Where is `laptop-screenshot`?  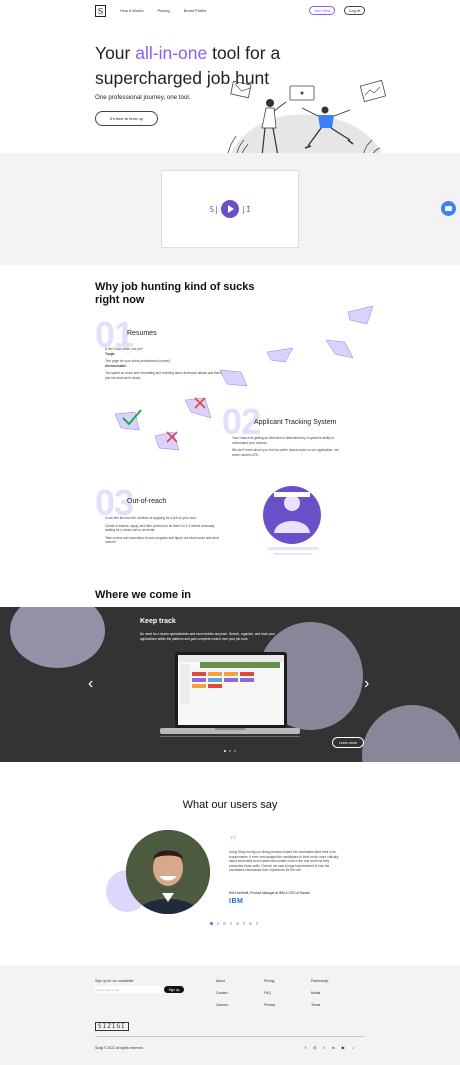 laptop-screenshot is located at coordinates (230, 694).